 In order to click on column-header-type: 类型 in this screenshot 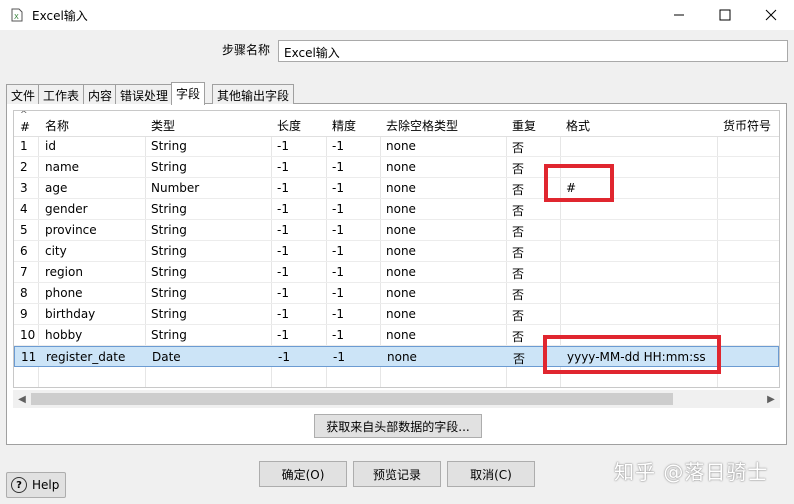, I will do `click(163, 125)`.